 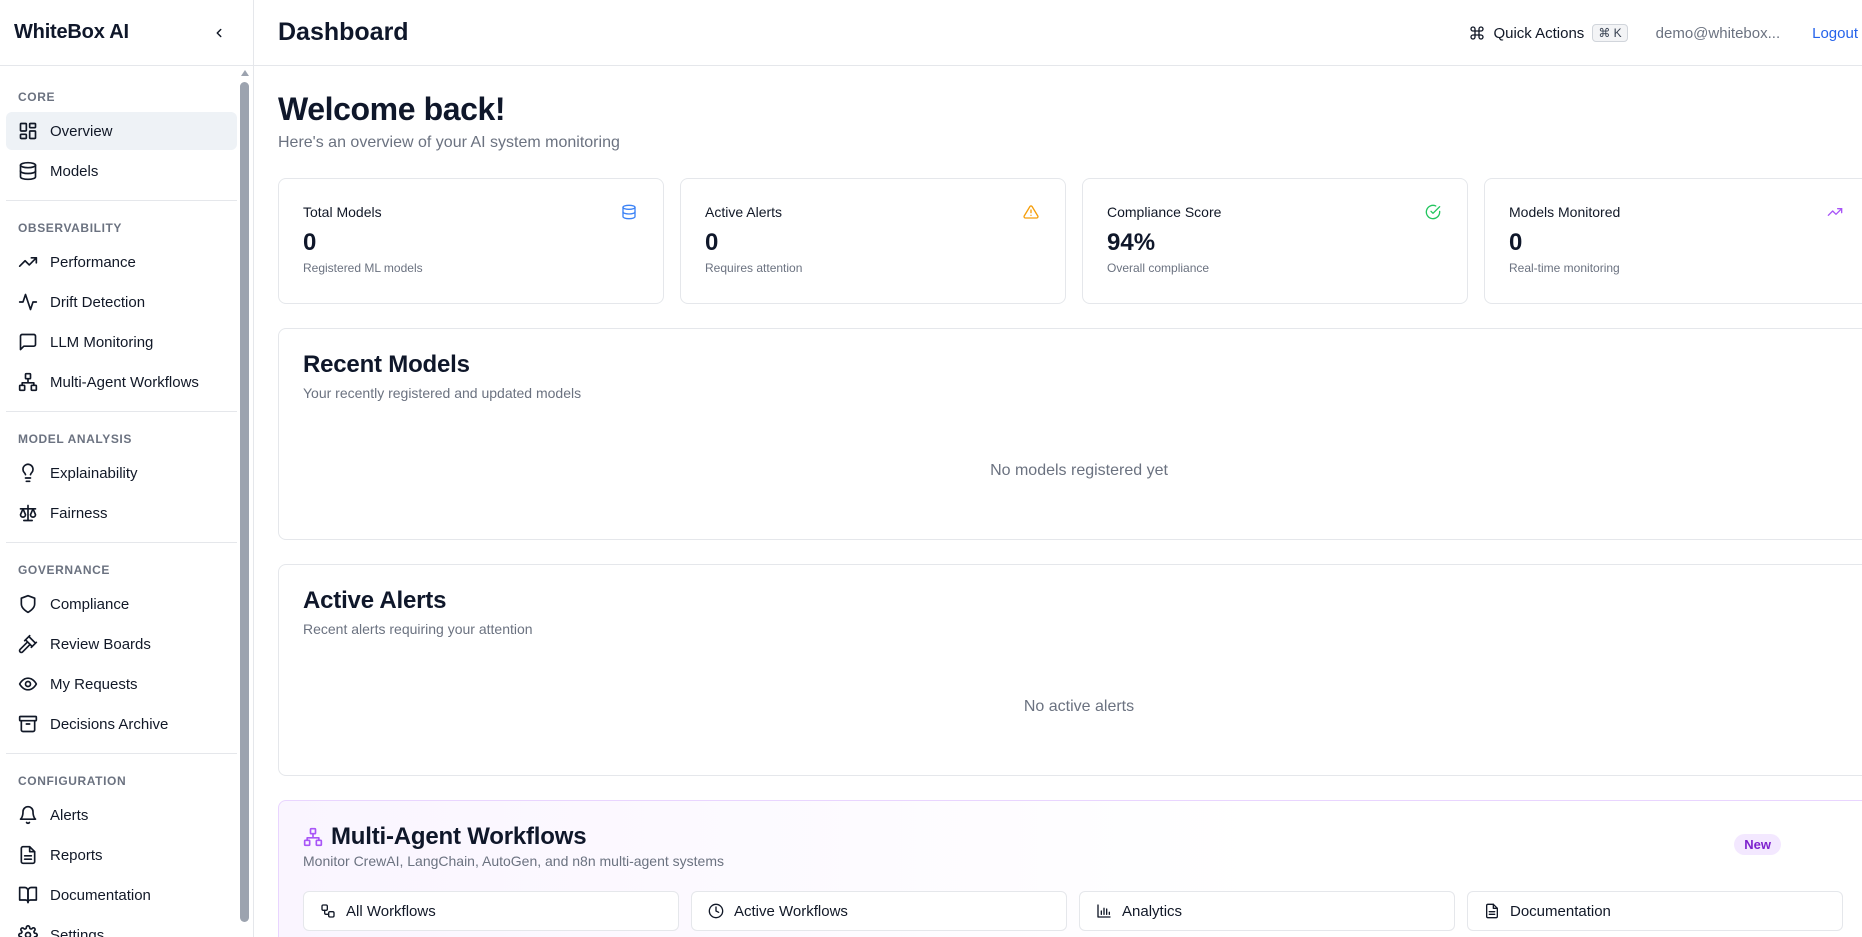 I want to click on sidebar-item-documentation: Documentation, so click(x=121, y=895).